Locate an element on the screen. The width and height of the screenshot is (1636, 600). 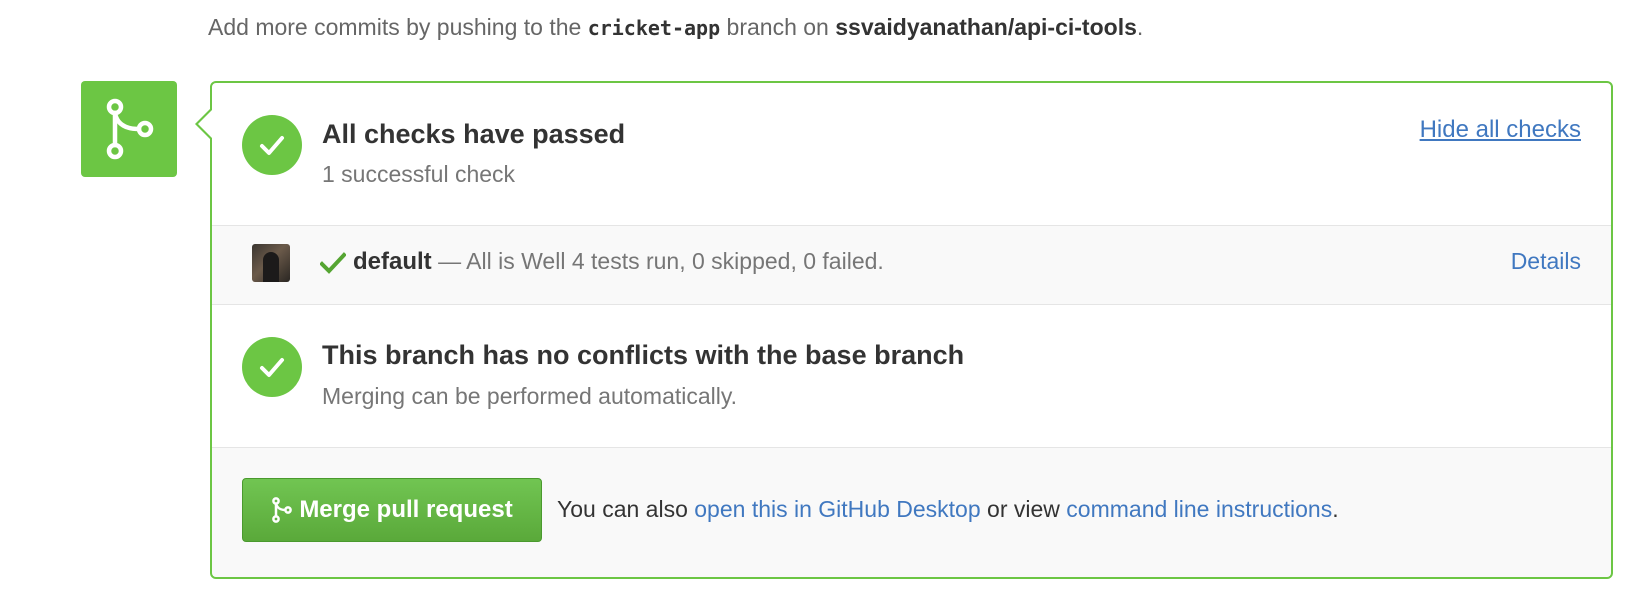
checks-status-badge is located at coordinates (272, 145).